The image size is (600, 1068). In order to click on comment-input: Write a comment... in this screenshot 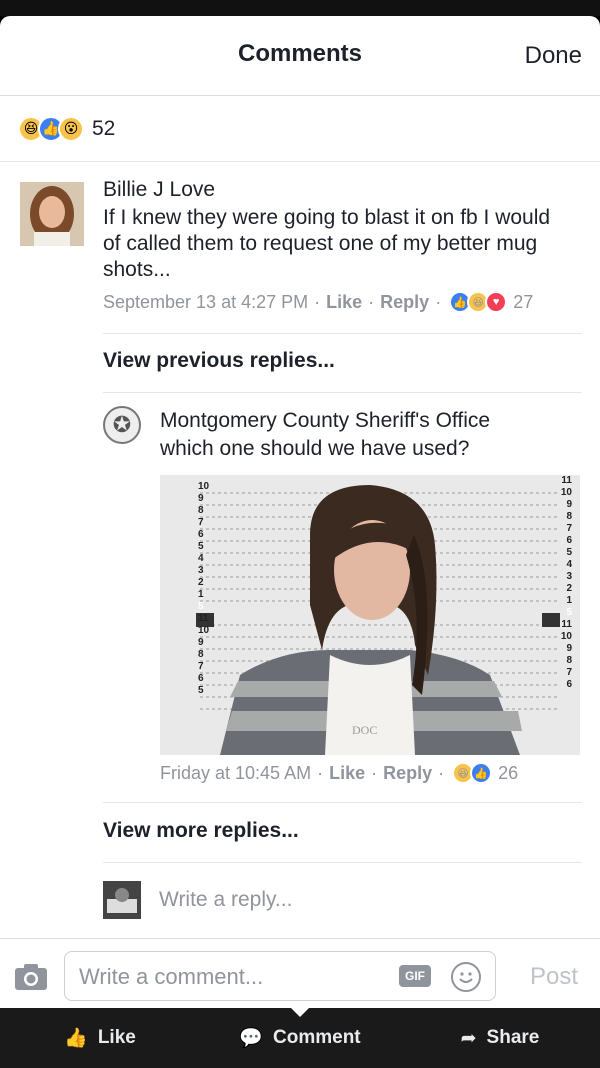, I will do `click(171, 977)`.